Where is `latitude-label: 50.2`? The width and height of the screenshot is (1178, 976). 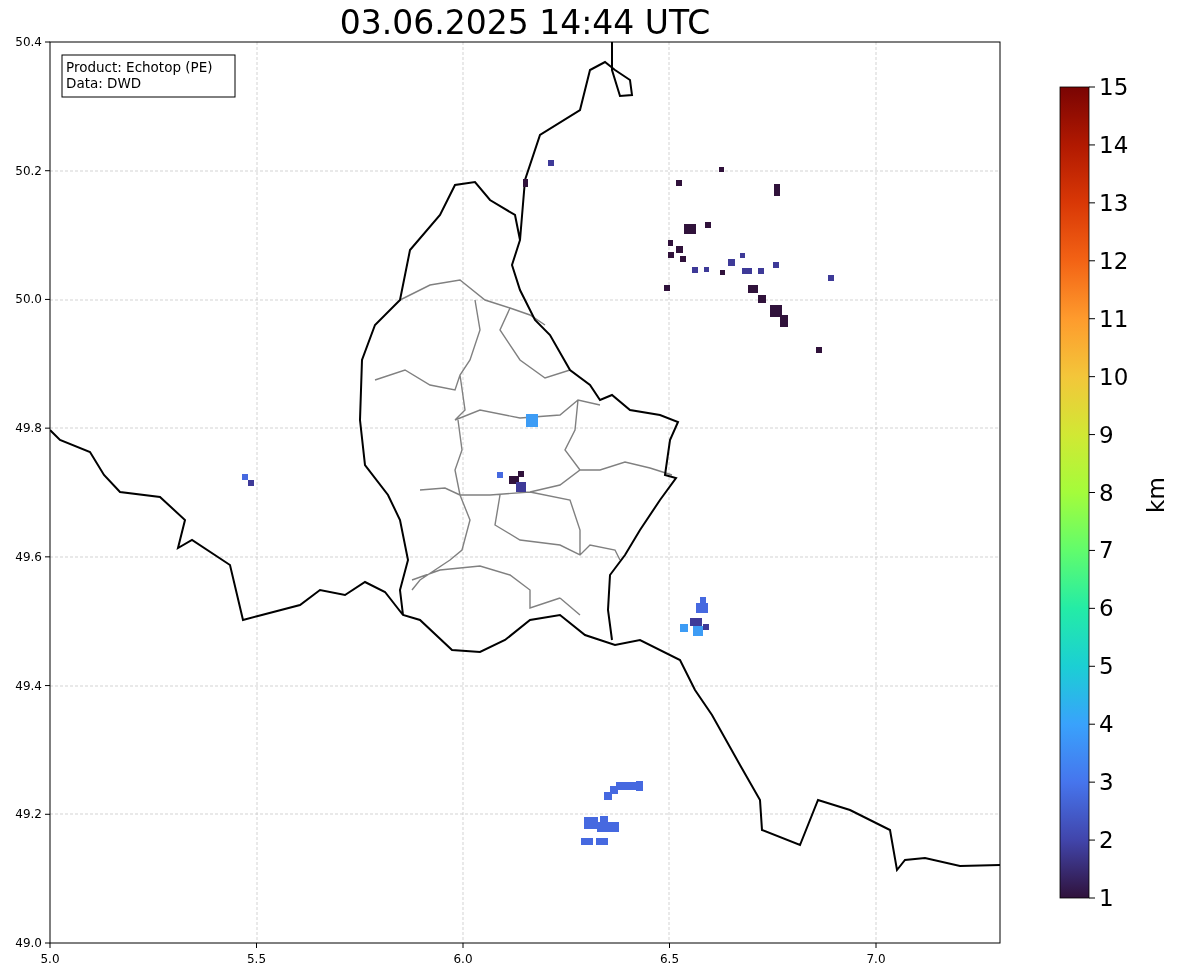 latitude-label: 50.2 is located at coordinates (28, 170).